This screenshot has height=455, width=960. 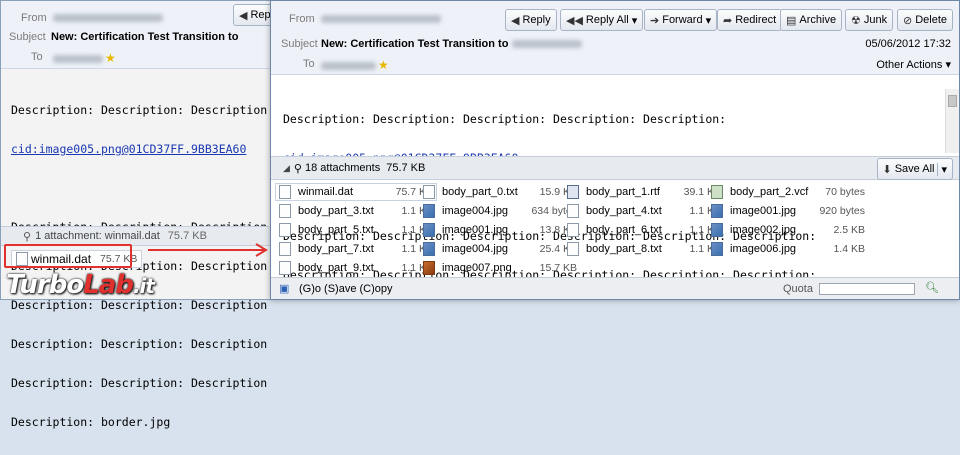 I want to click on watermark-part2: Lab, so click(x=108, y=285).